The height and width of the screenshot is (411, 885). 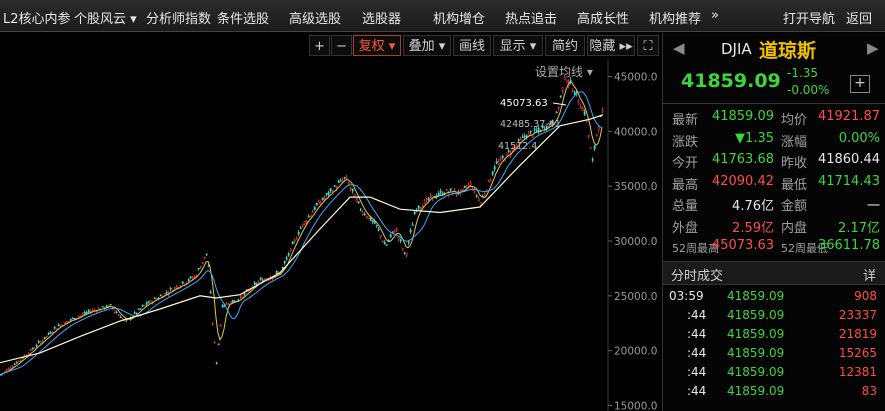 I want to click on nav-stock-risk: 个股风云 ▾, so click(x=105, y=17).